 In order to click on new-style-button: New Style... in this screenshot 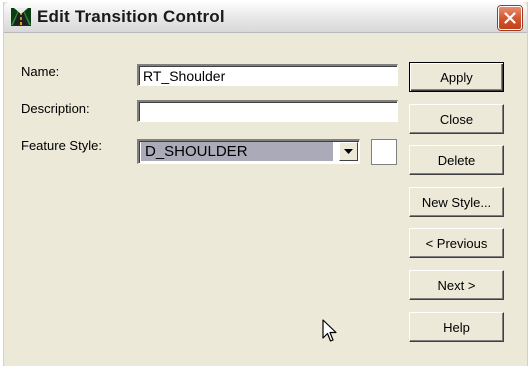, I will do `click(456, 202)`.